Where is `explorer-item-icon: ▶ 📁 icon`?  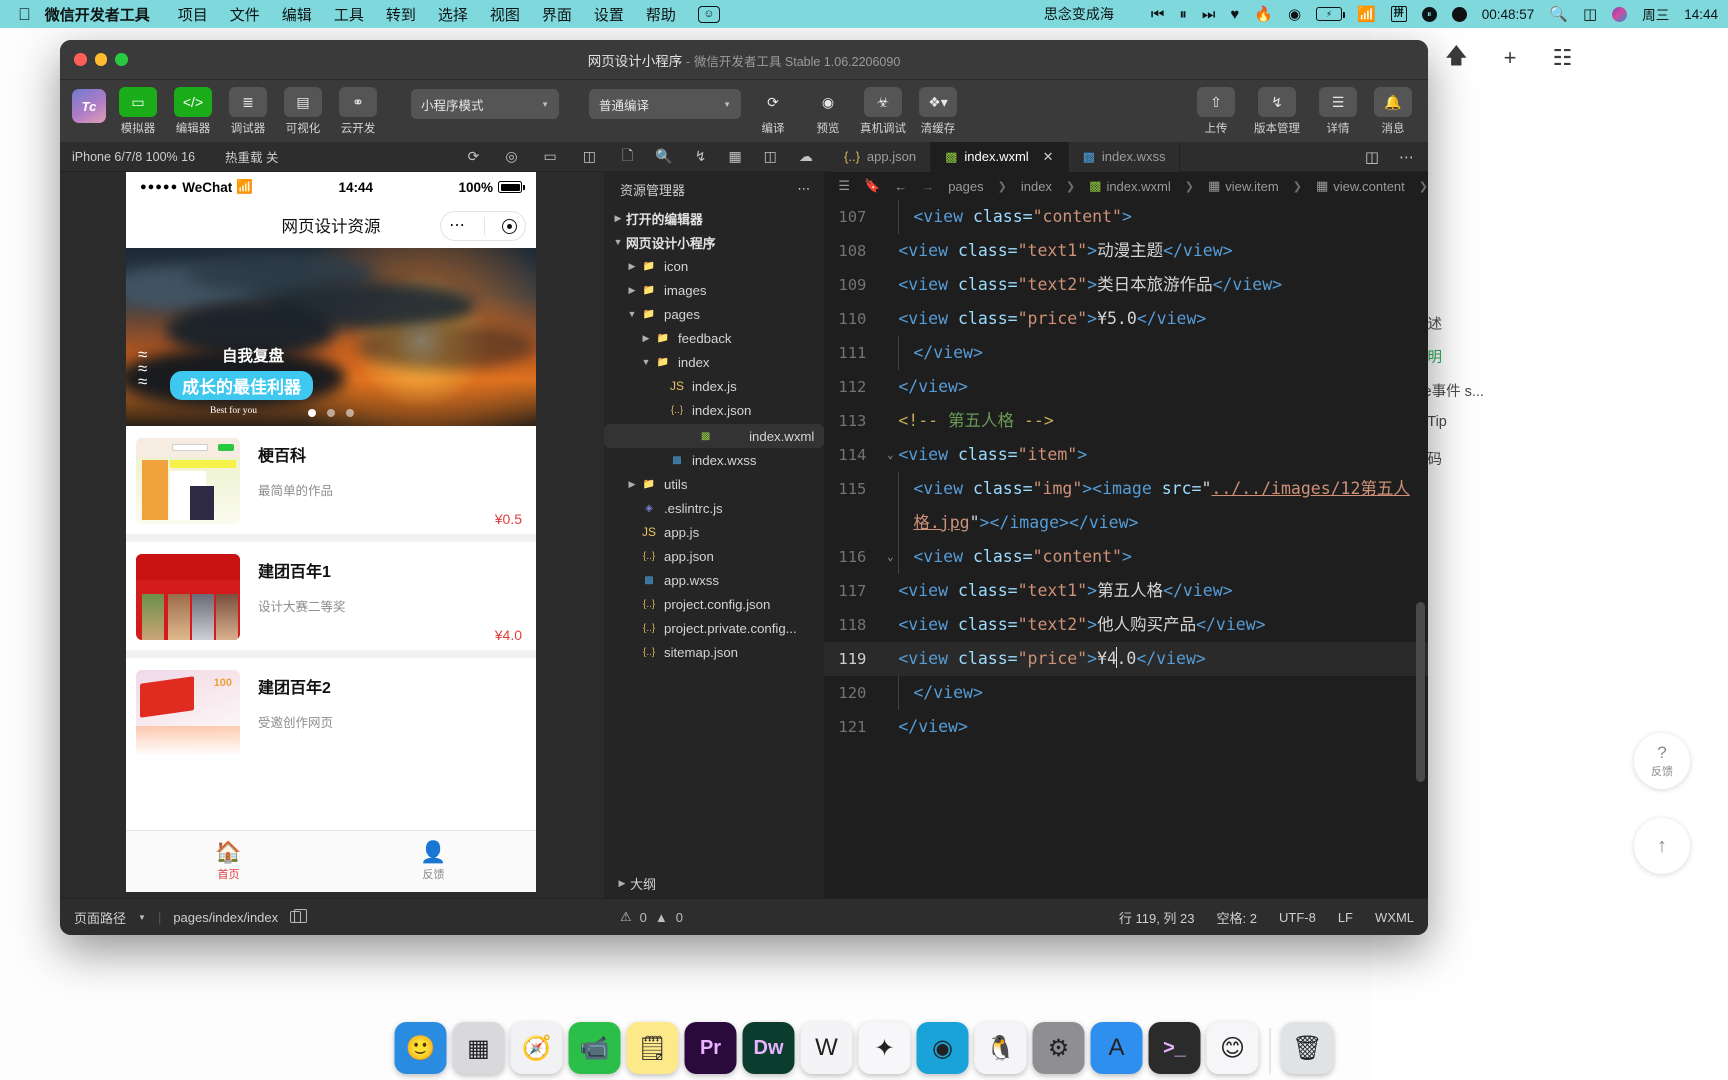 explorer-item-icon: ▶ 📁 icon is located at coordinates (714, 266).